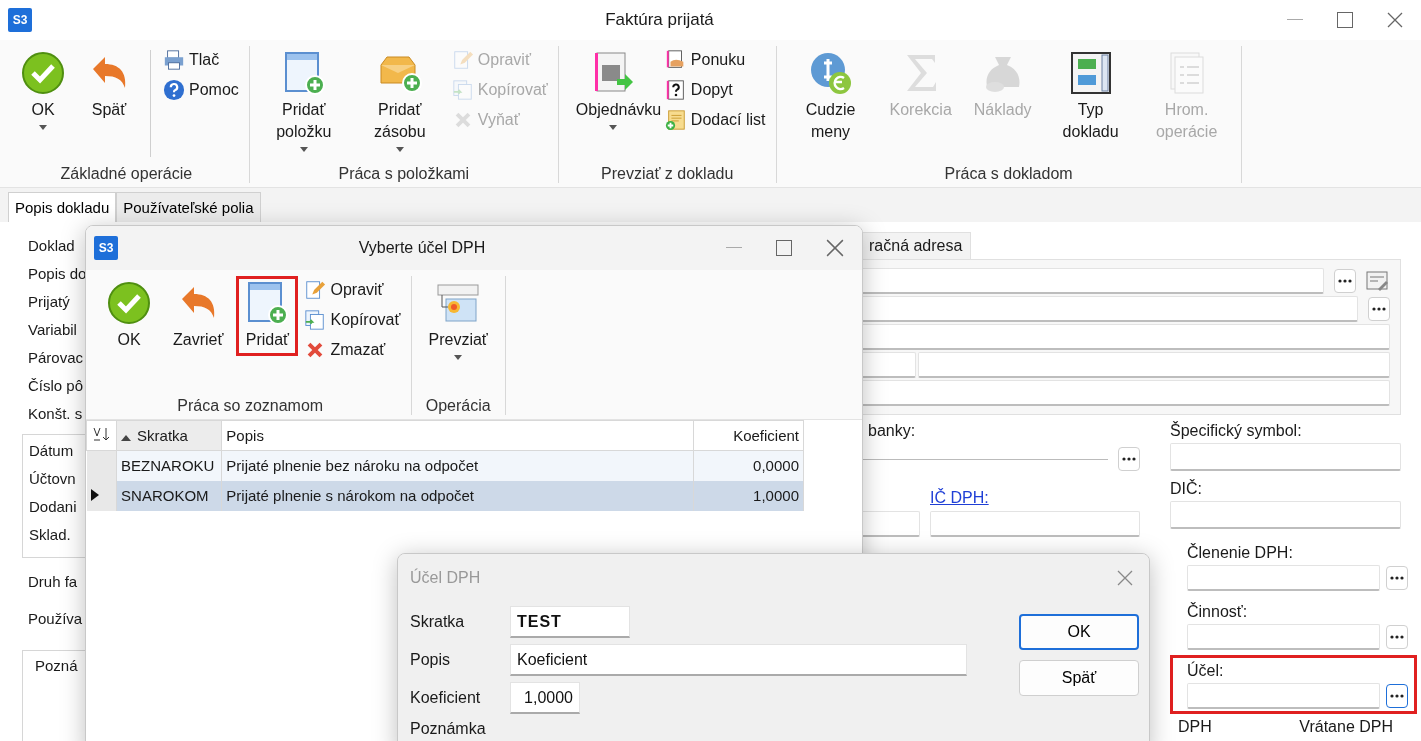 This screenshot has width=1421, height=741. Describe the element at coordinates (458, 406) in the screenshot. I see `group-label: Operácia` at that location.